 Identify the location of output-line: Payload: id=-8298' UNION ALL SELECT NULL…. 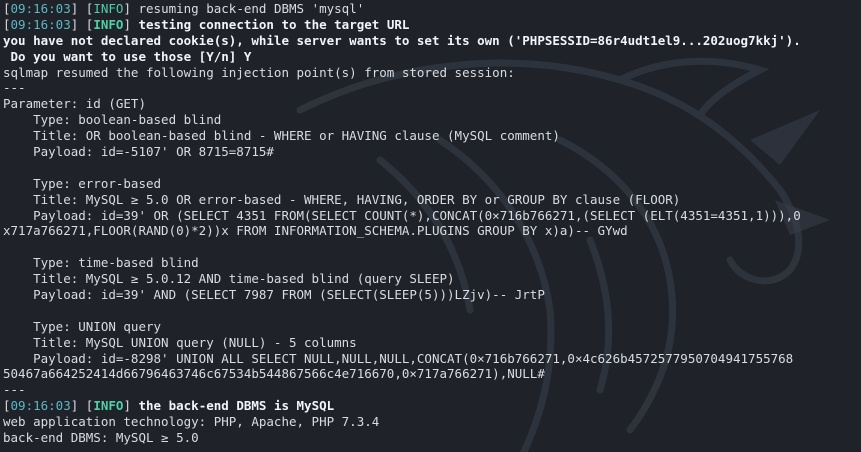
(432, 359).